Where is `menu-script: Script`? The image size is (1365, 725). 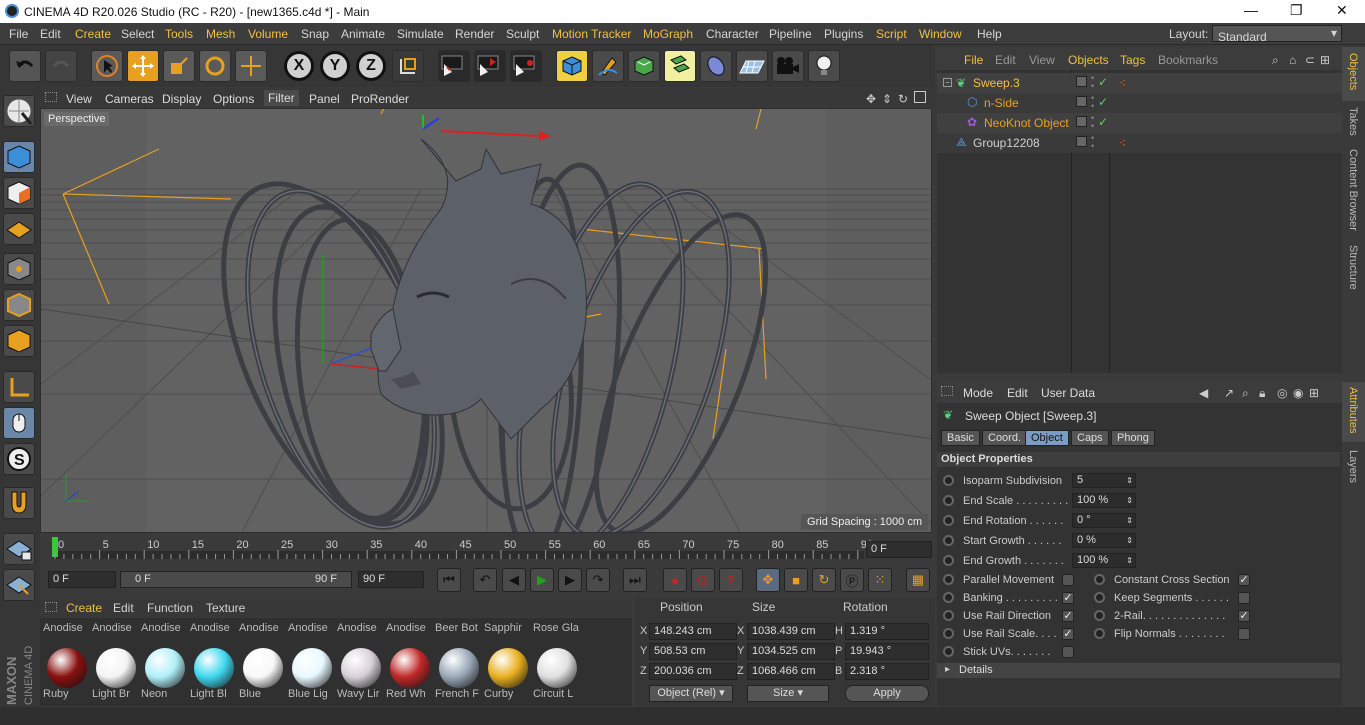
menu-script: Script is located at coordinates (891, 34).